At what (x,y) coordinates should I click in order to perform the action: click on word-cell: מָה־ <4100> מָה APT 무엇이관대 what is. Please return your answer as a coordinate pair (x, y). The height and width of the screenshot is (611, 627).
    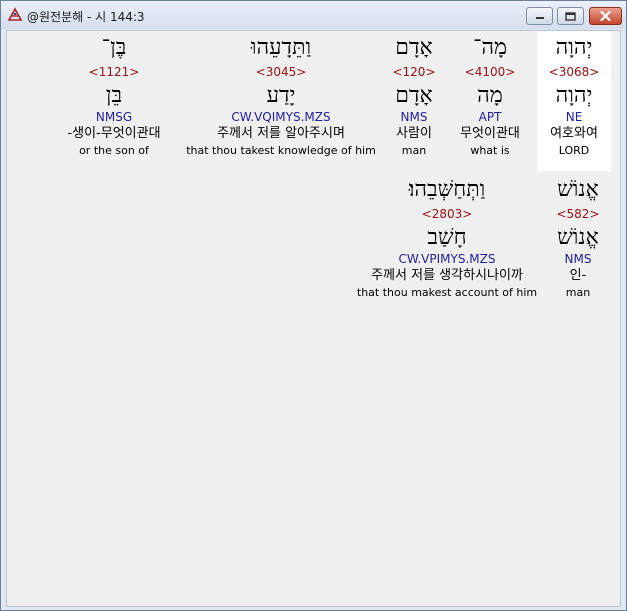
    Looking at the image, I should click on (490, 101).